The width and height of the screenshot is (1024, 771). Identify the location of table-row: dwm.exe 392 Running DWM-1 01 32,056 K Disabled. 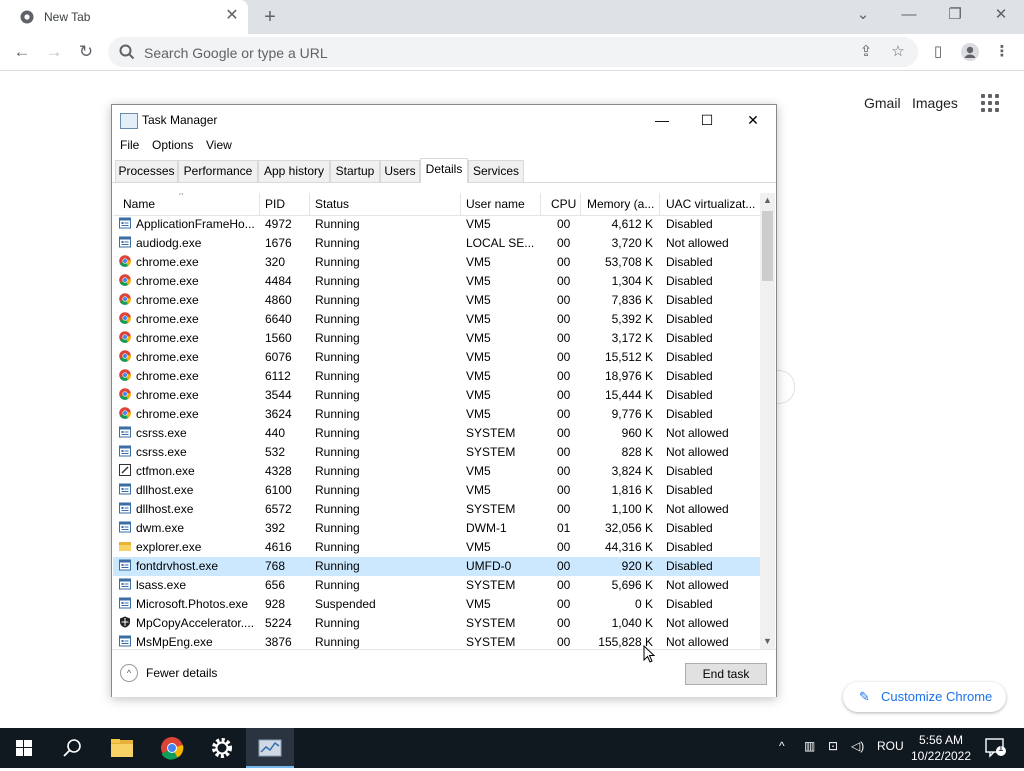
(436, 528).